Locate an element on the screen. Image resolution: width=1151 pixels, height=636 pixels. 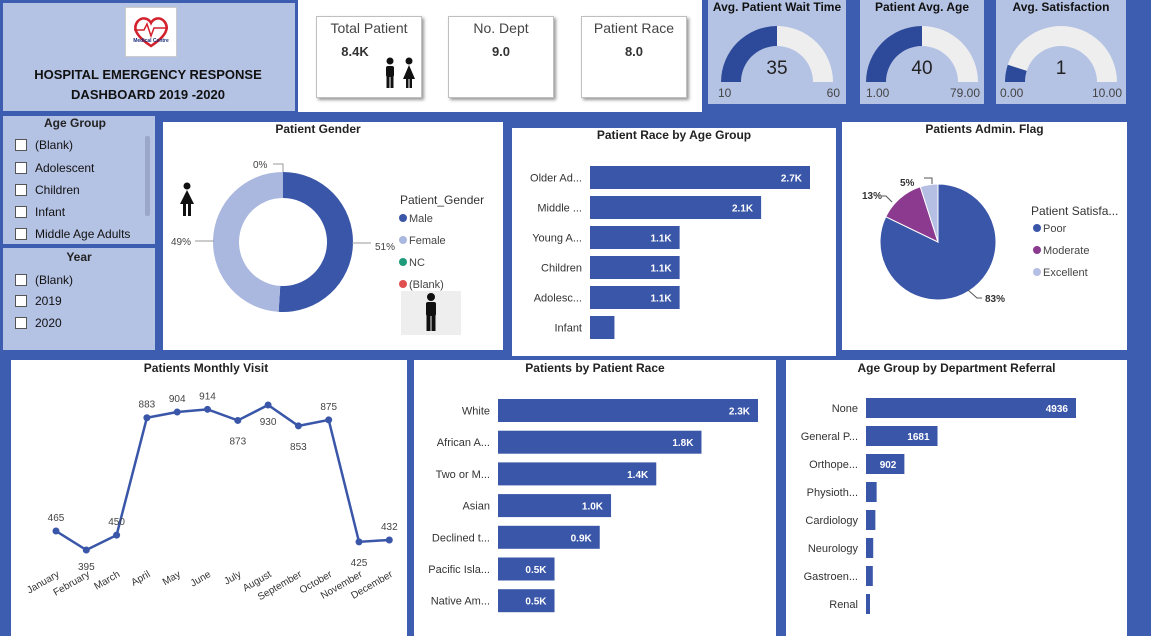
kpi-value: 8.0 is located at coordinates (634, 51).